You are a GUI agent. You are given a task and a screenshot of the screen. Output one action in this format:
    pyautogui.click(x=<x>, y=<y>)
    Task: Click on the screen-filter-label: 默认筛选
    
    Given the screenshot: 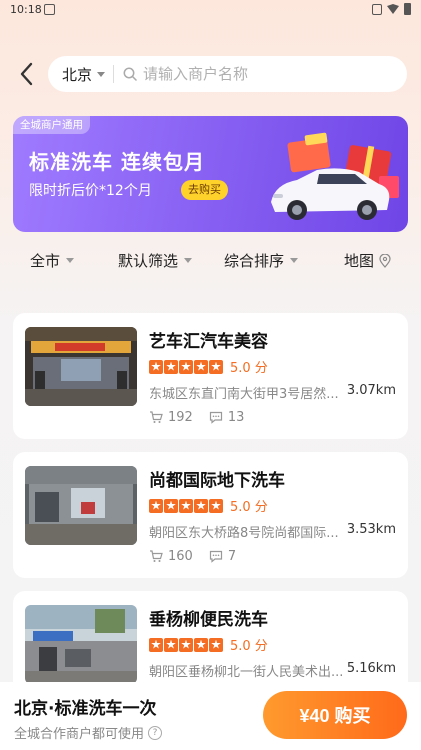 What is the action you would take?
    pyautogui.click(x=148, y=261)
    